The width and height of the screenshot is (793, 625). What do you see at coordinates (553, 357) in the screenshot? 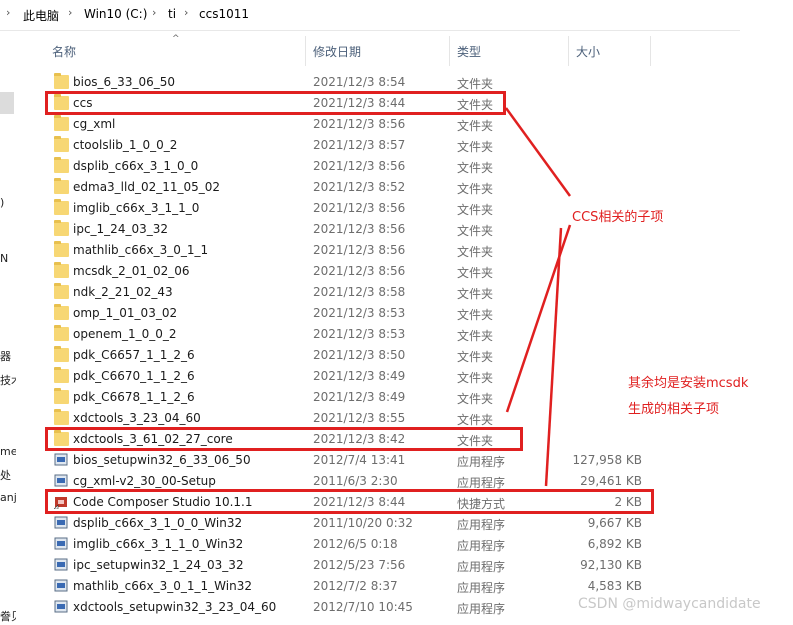
I see `arrow-line-to-shortcut` at bounding box center [553, 357].